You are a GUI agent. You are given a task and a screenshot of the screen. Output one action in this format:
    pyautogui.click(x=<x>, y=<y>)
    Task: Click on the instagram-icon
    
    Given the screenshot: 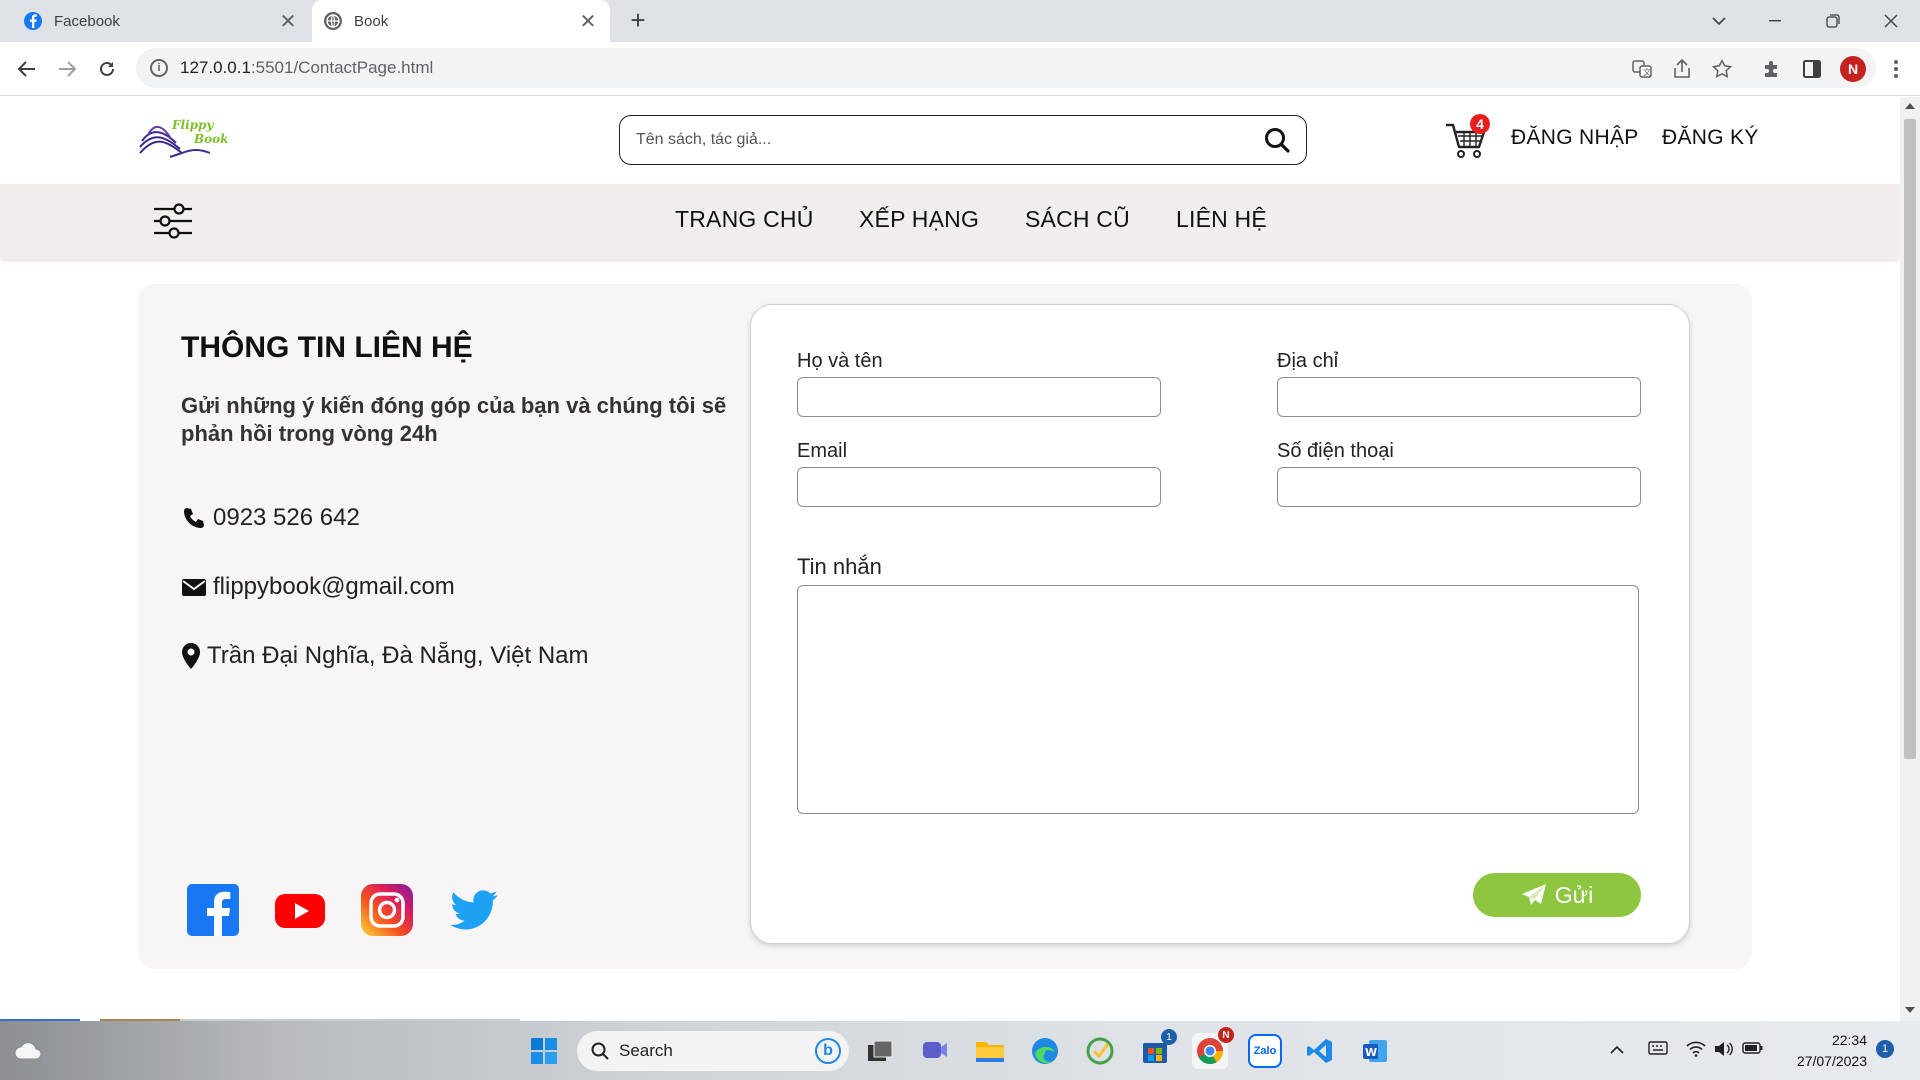 What is the action you would take?
    pyautogui.click(x=387, y=910)
    